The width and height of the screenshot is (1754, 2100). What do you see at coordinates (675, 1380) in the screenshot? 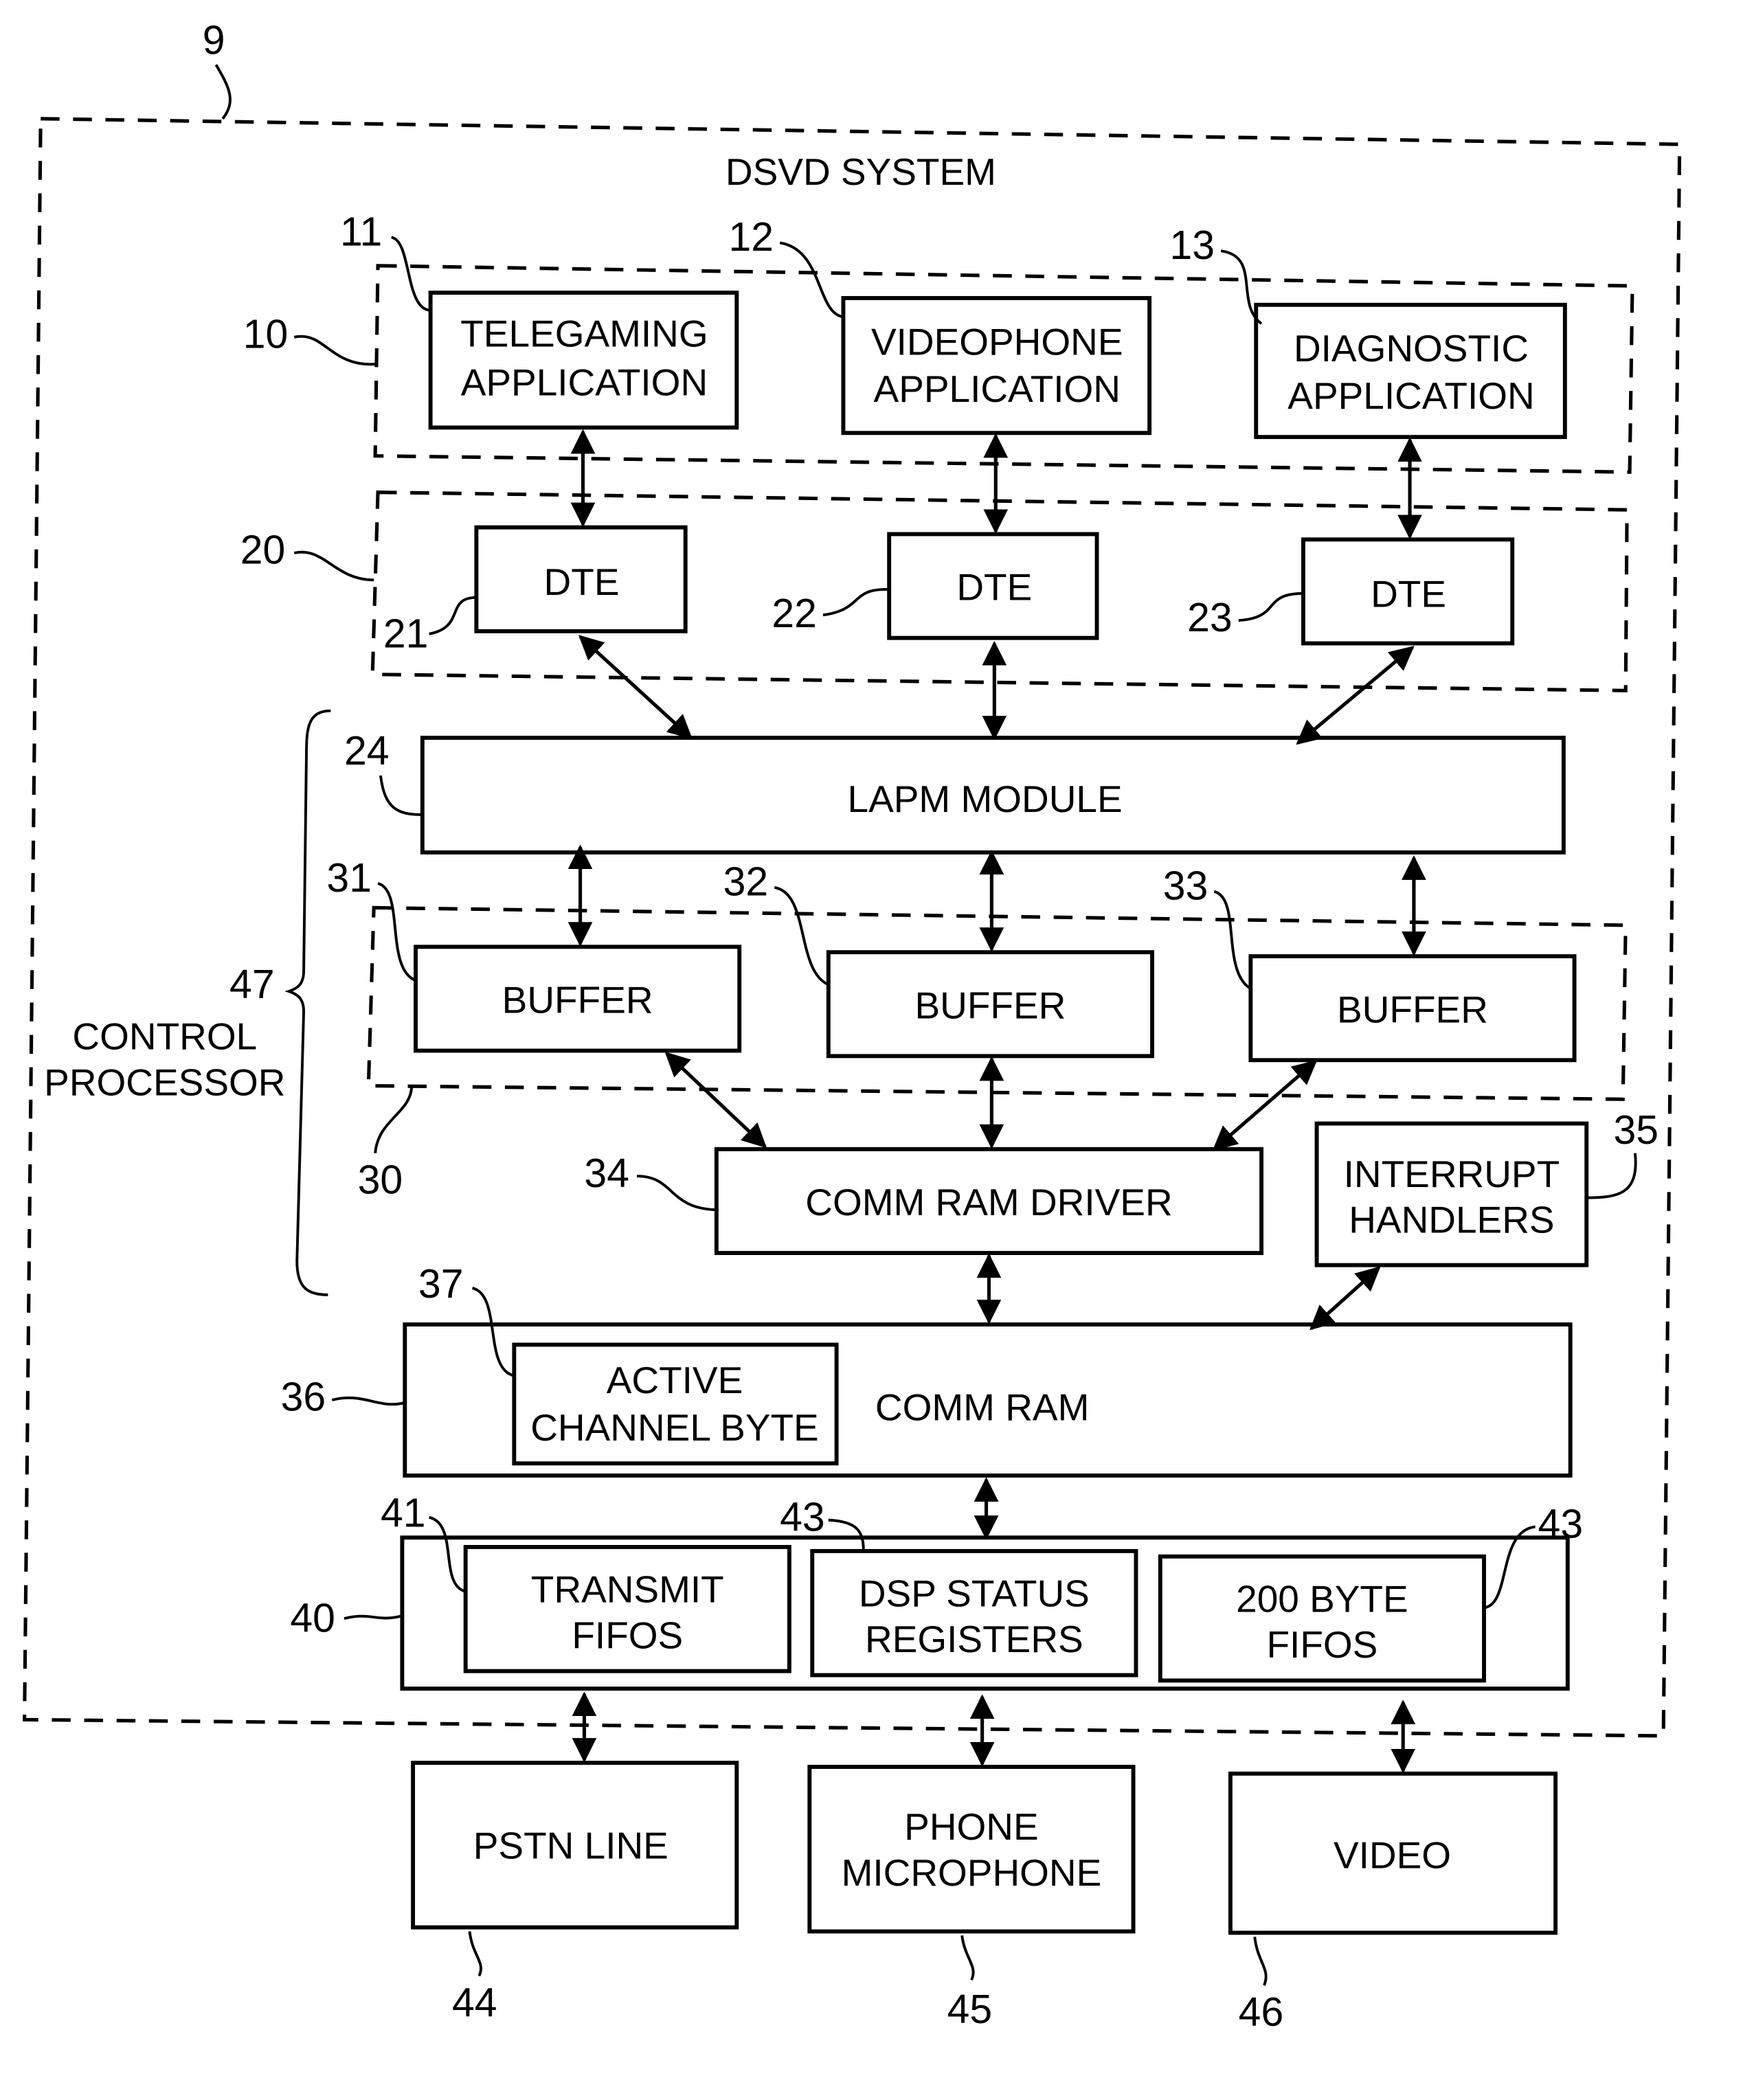
I see `active-channel-line1: ACTIVE` at bounding box center [675, 1380].